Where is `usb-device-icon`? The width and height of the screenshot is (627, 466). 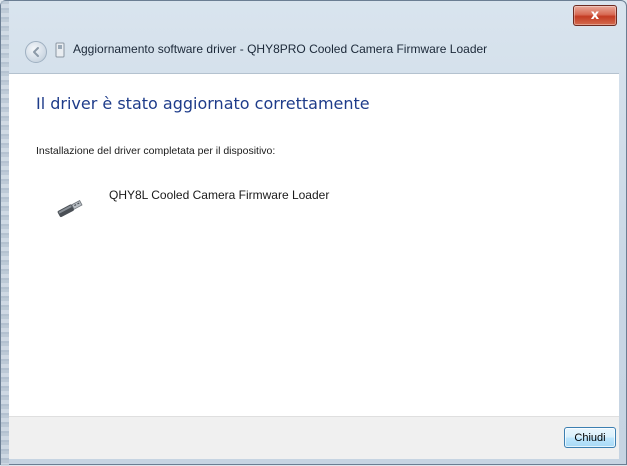
usb-device-icon is located at coordinates (70, 209).